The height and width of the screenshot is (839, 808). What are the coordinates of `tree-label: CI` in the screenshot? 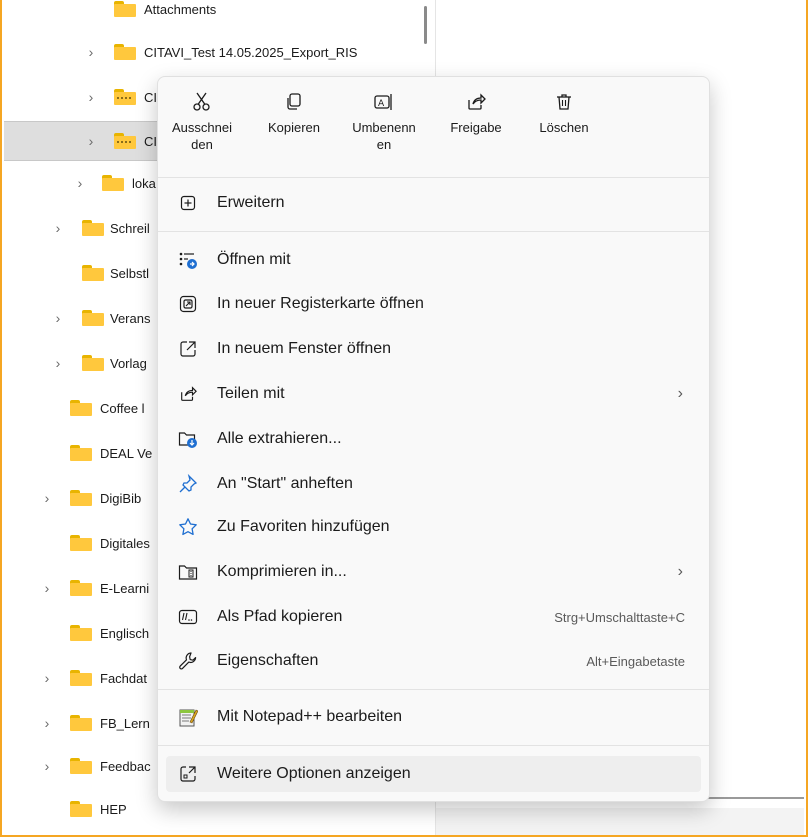 It's located at (150, 141).